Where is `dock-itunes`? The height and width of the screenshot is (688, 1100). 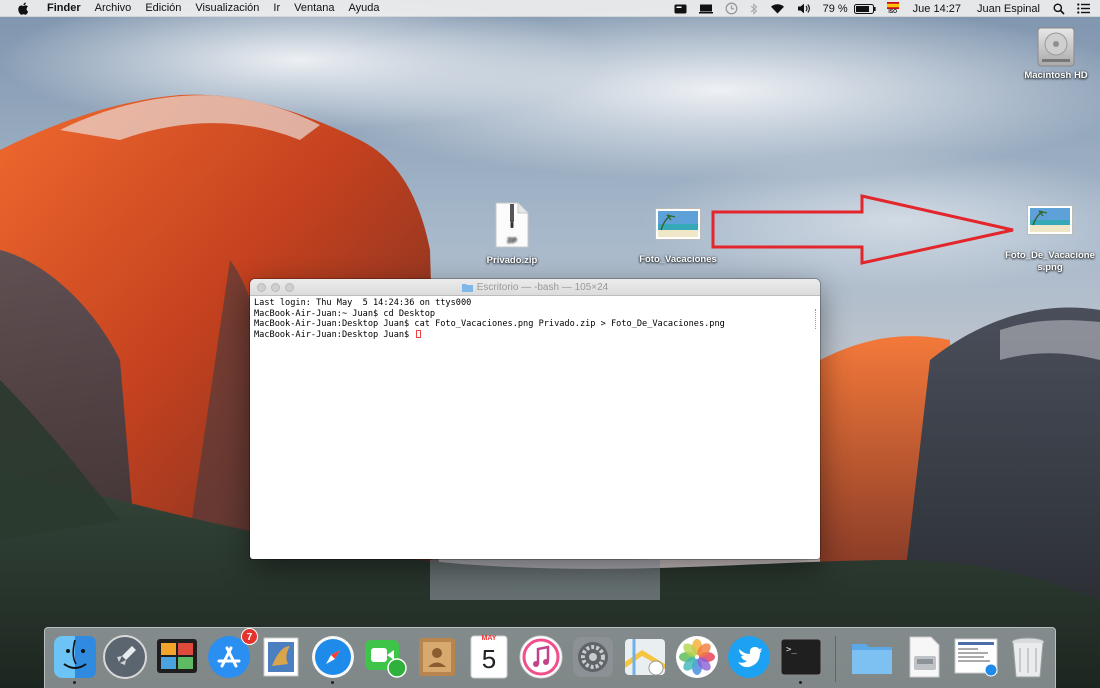 dock-itunes is located at coordinates (541, 657).